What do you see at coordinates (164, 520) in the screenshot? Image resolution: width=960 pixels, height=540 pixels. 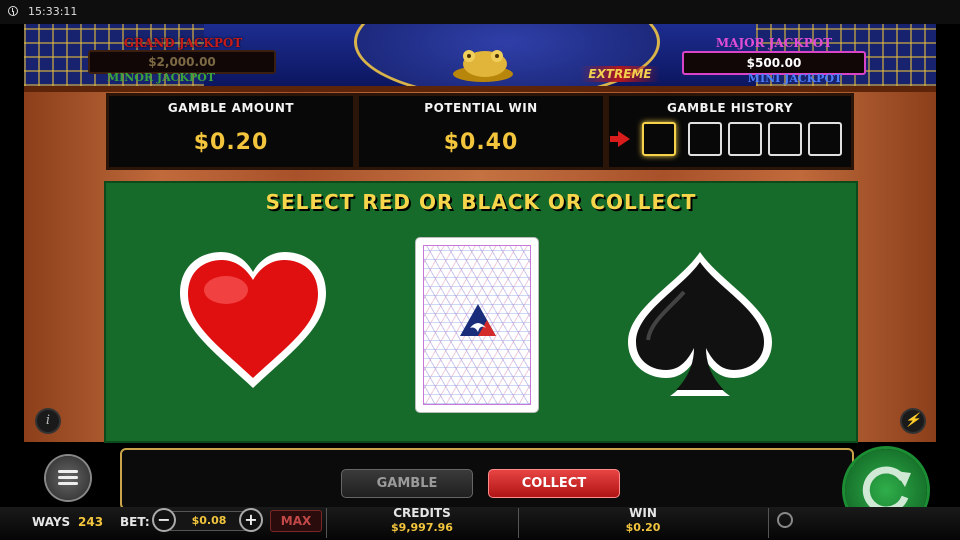 I see `bet-decrease-button: −` at bounding box center [164, 520].